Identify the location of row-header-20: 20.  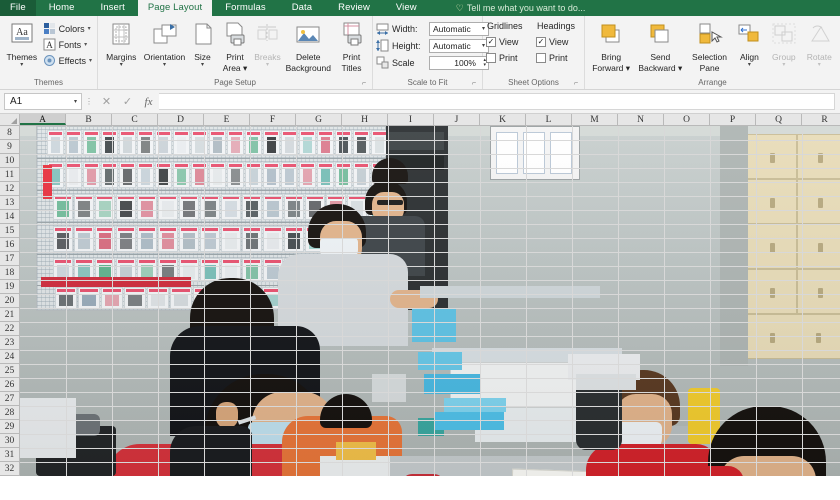
(9, 301).